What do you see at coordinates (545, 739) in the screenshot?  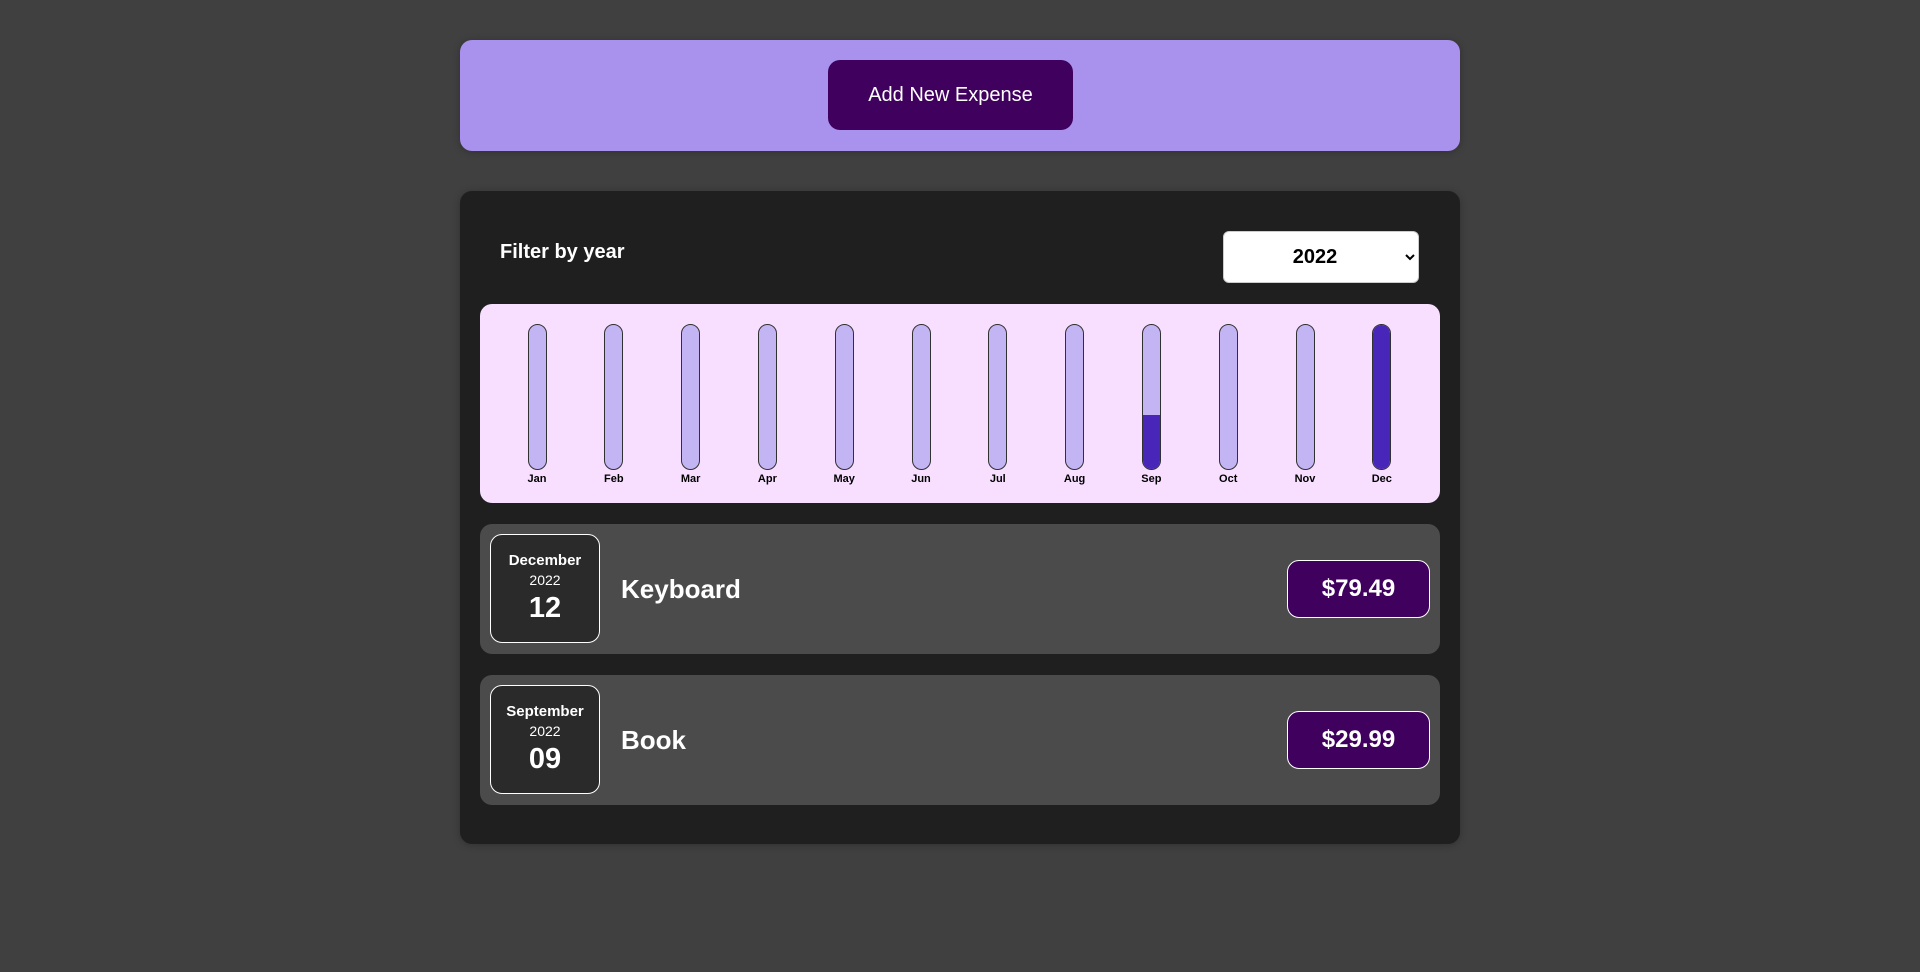 I see `expense-date: September 2022 09` at bounding box center [545, 739].